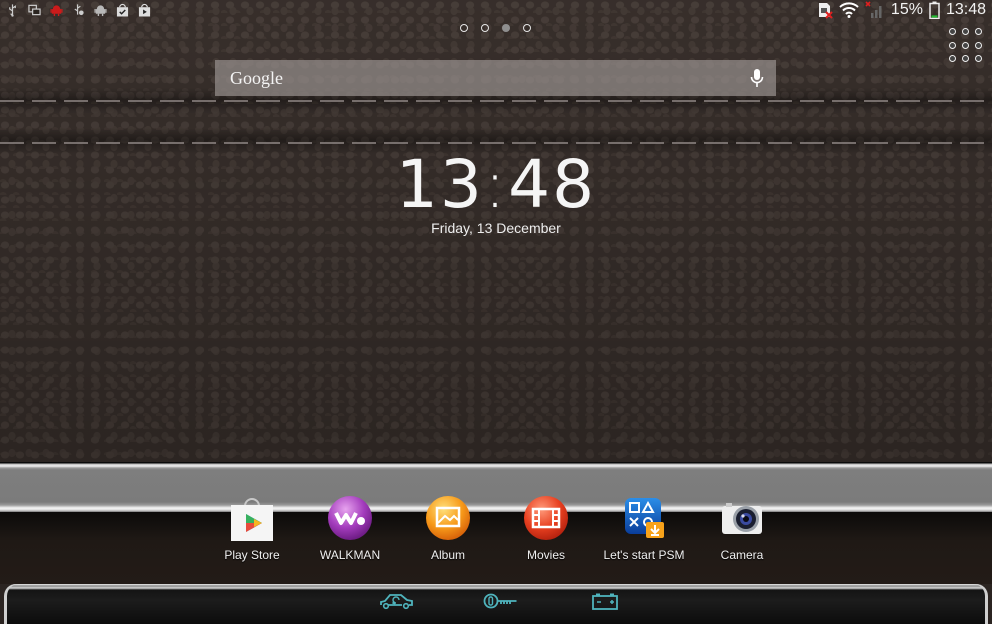 The image size is (992, 624). I want to click on signal-no-service-icon, so click(873, 9).